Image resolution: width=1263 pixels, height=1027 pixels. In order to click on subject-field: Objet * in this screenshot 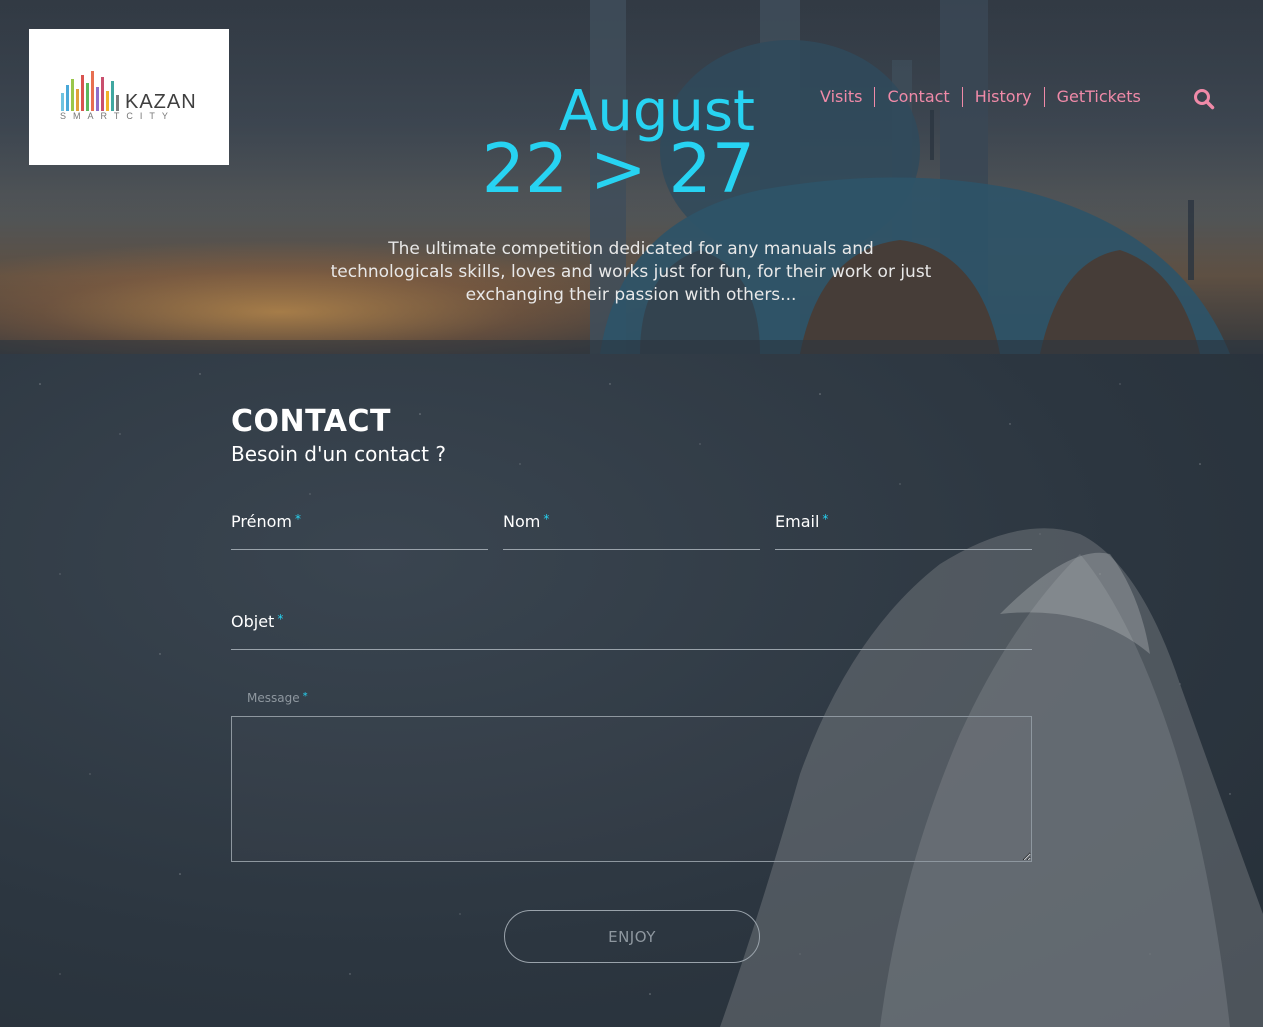, I will do `click(631, 628)`.